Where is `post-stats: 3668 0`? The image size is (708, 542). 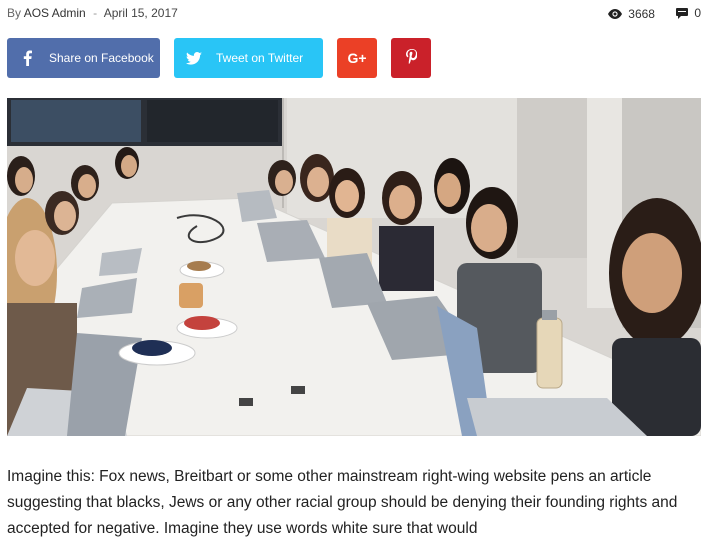 post-stats: 3668 0 is located at coordinates (645, 14).